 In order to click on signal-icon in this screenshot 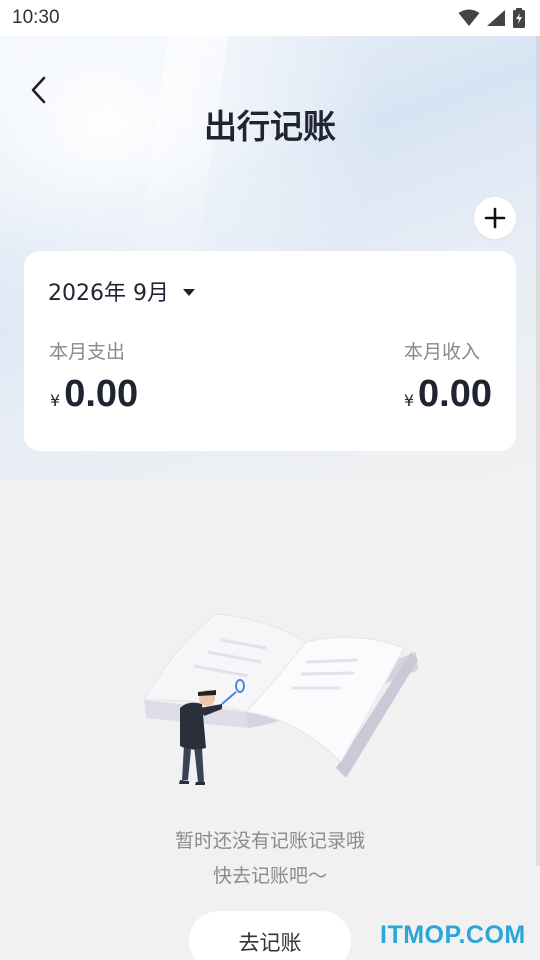, I will do `click(496, 18)`.